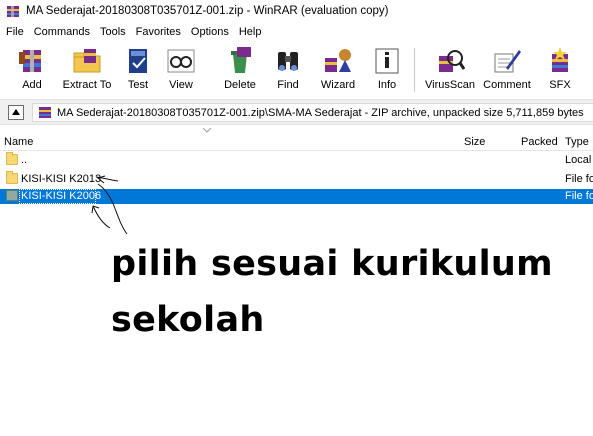 The width and height of the screenshot is (593, 436). I want to click on annotation-line-2: sekolah, so click(188, 320).